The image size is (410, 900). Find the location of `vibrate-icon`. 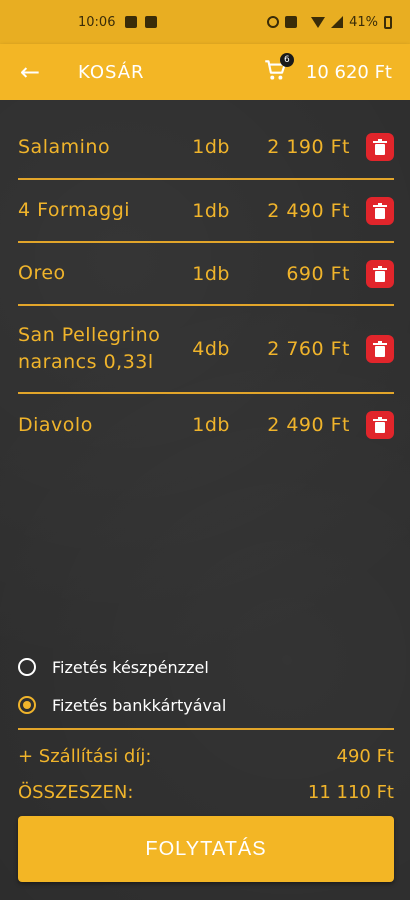

vibrate-icon is located at coordinates (291, 22).